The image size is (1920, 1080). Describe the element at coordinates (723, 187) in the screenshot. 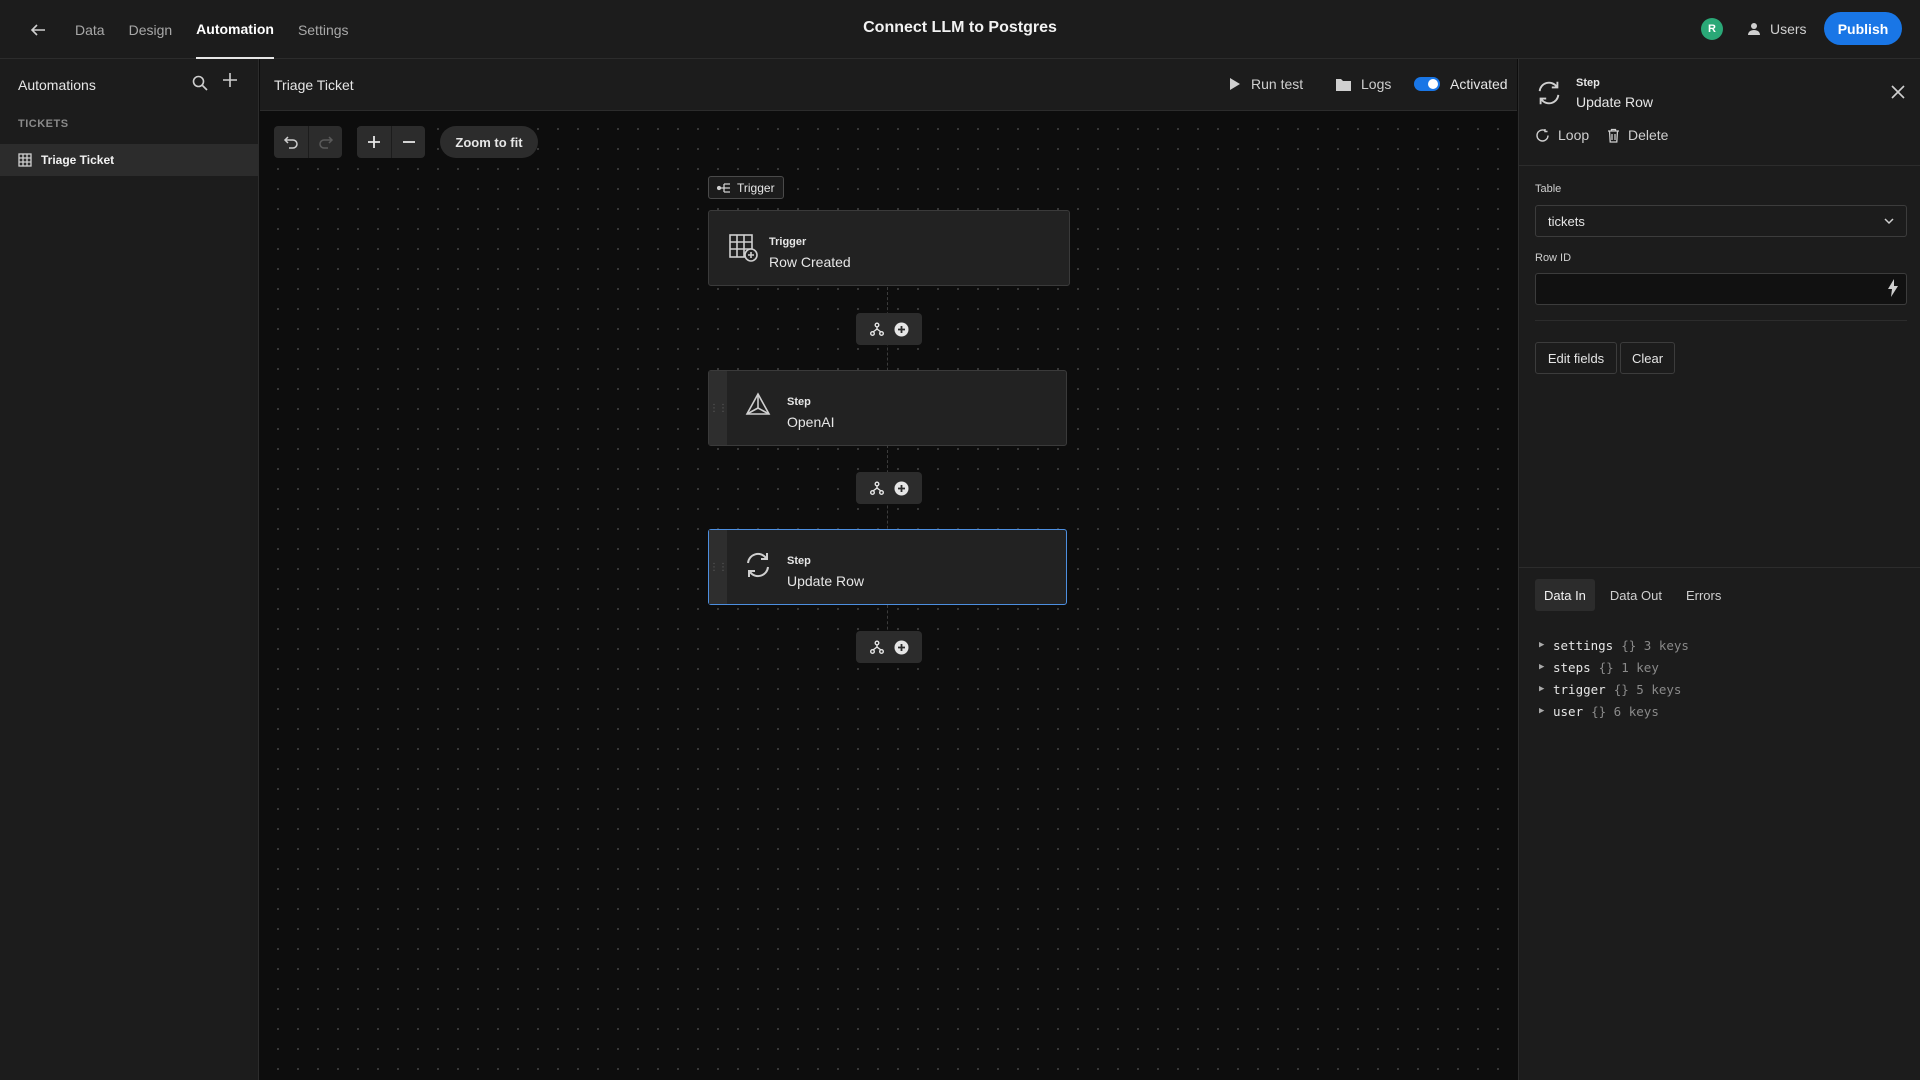

I see `trigger-flow-icon` at that location.